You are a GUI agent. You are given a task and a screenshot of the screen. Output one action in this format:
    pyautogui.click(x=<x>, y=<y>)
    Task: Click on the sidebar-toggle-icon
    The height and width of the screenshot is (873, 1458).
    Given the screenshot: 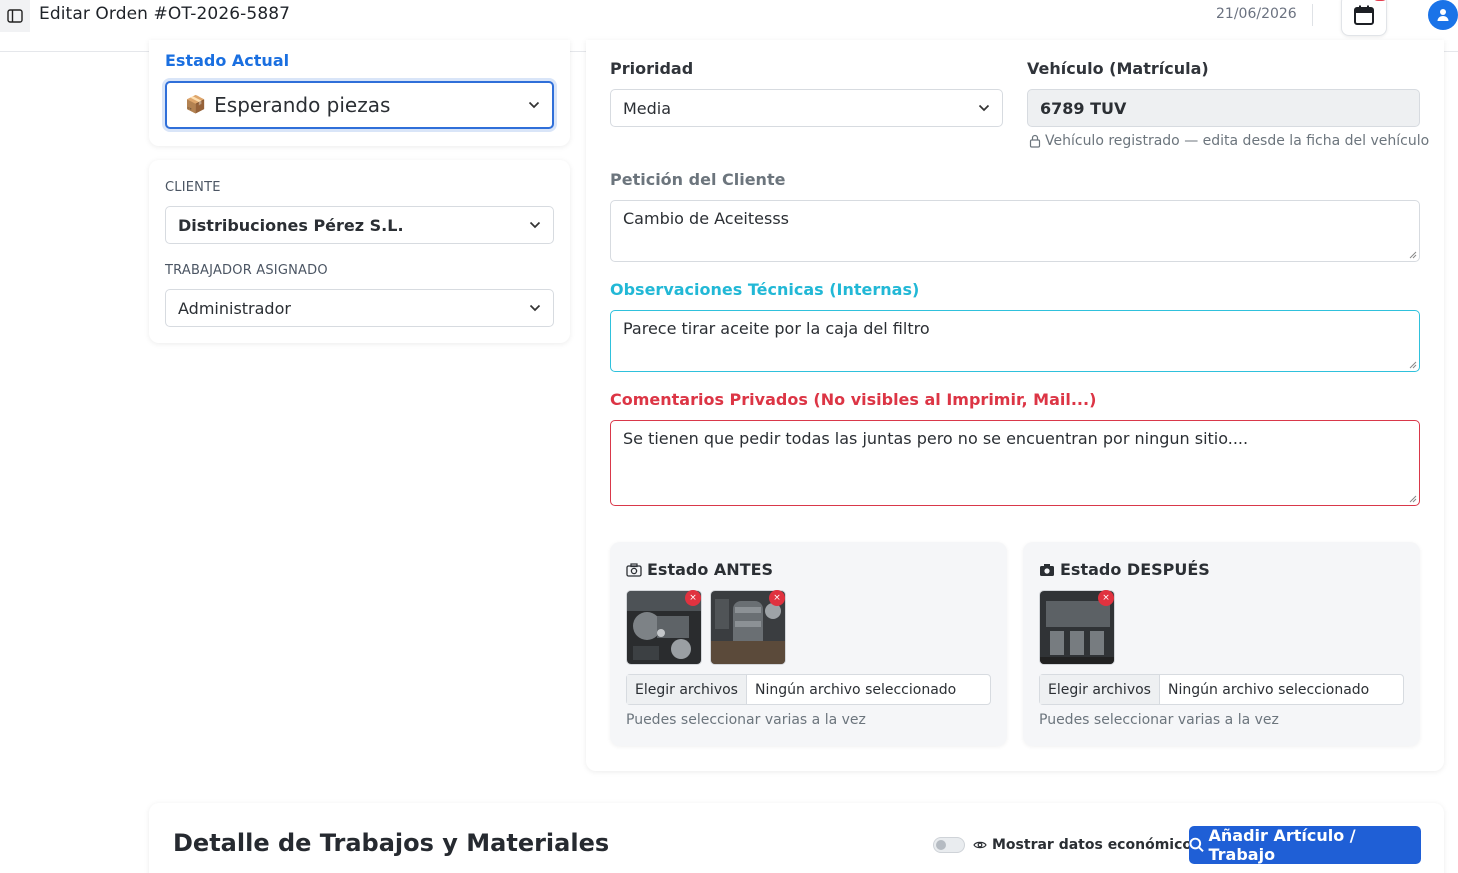 What is the action you would take?
    pyautogui.click(x=15, y=16)
    